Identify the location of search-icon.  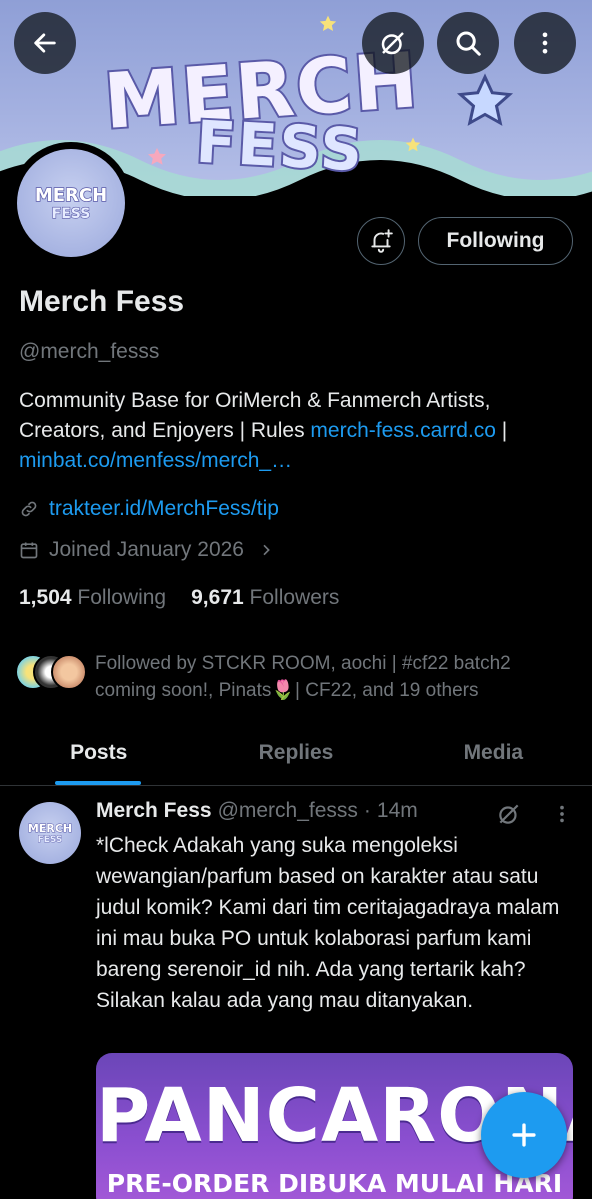
(468, 43).